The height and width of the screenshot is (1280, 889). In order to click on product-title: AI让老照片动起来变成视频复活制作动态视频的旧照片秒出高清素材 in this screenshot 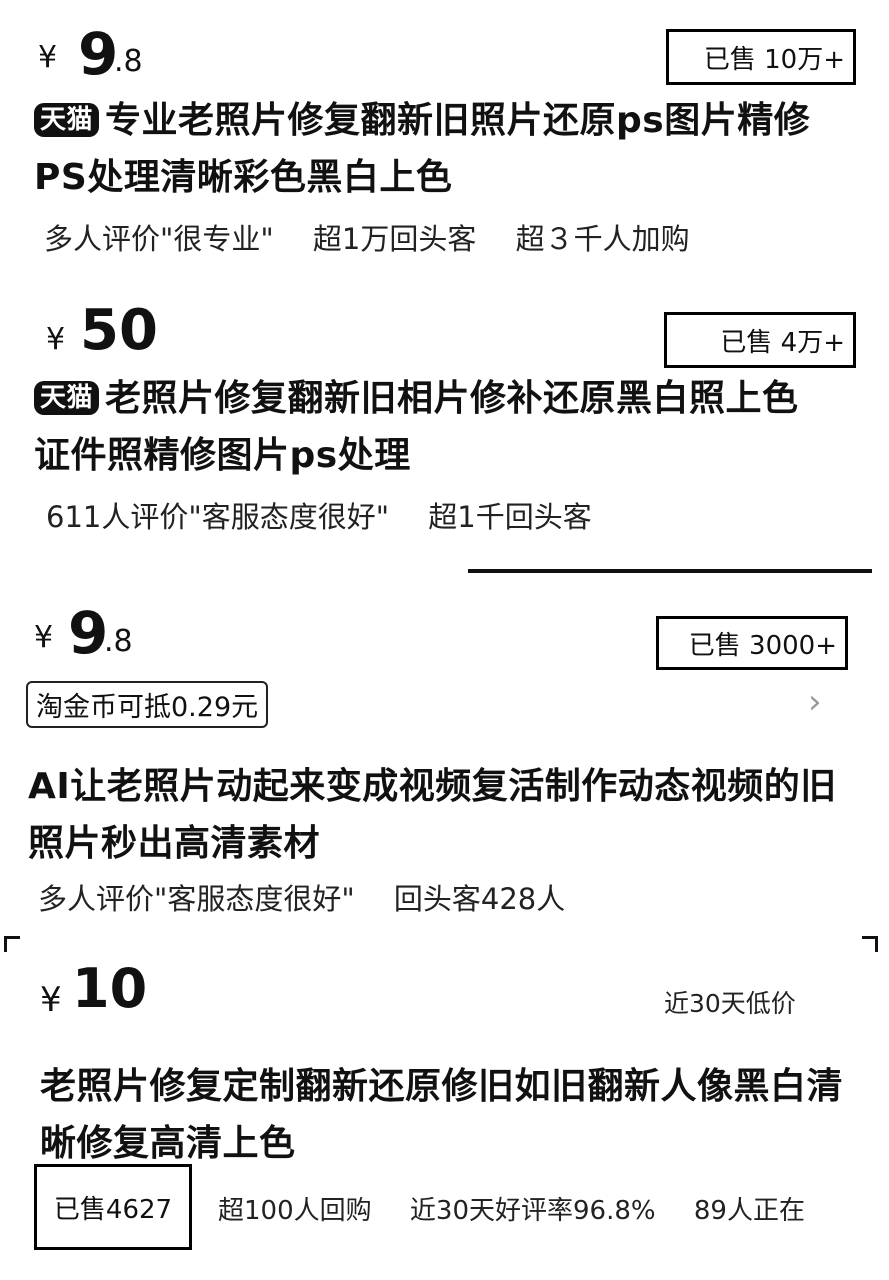, I will do `click(438, 815)`.